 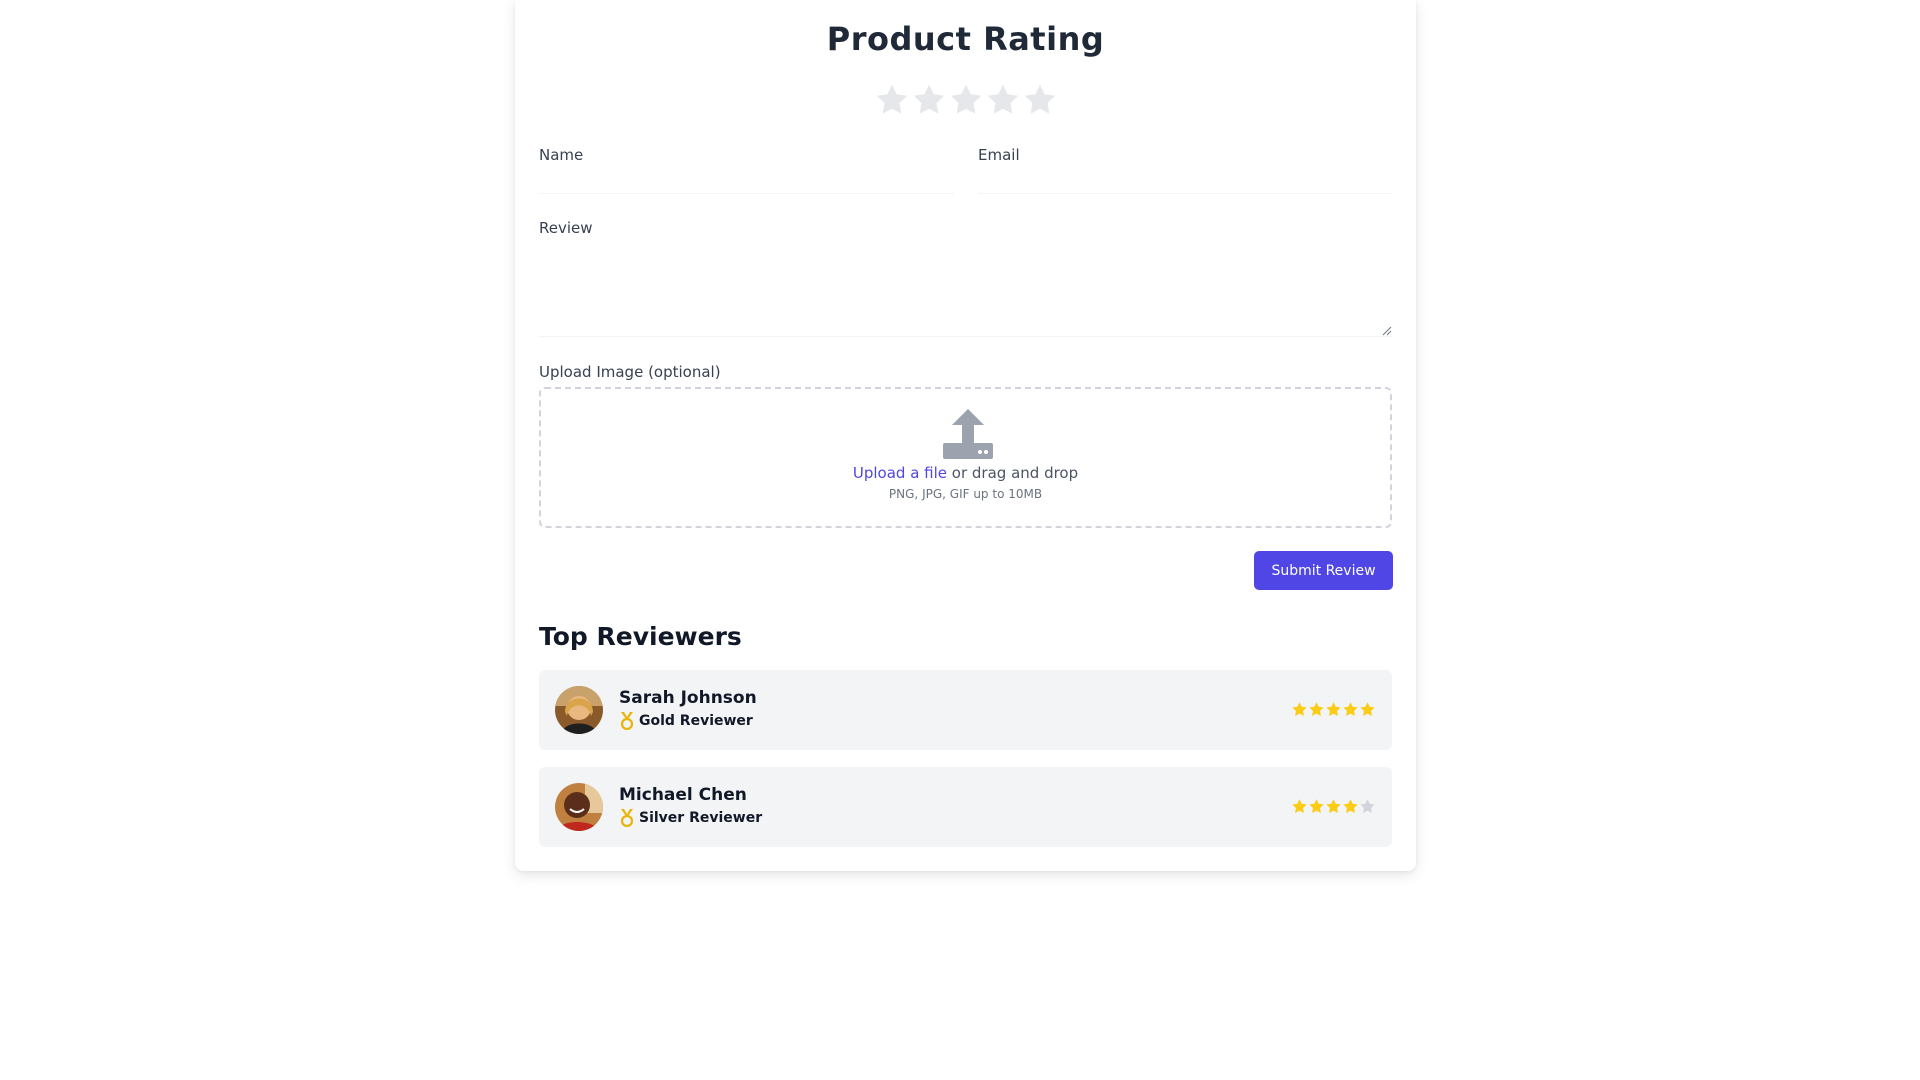 I want to click on upload-instructions: Upload a file or drag and drop, so click(x=965, y=473).